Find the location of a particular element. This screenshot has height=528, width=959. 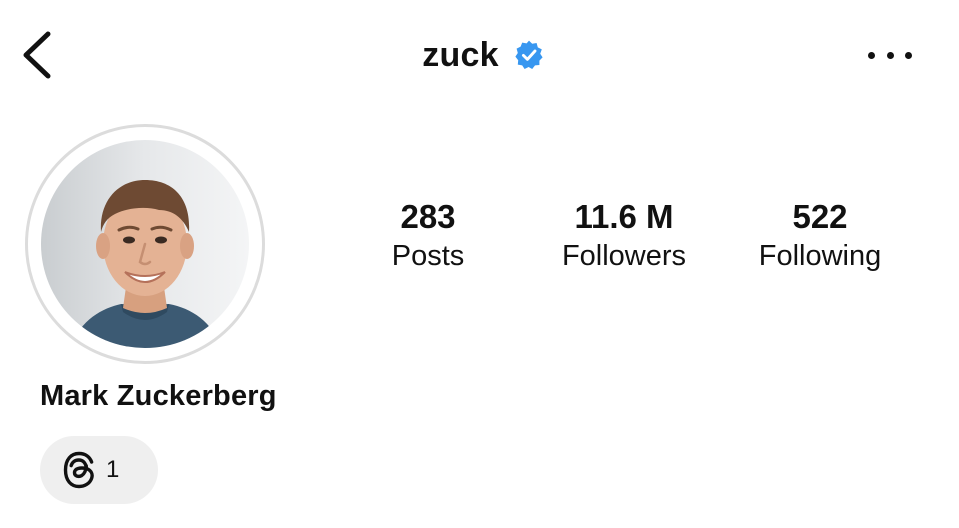

stat-followers: 11.6 M Followers is located at coordinates (624, 235).